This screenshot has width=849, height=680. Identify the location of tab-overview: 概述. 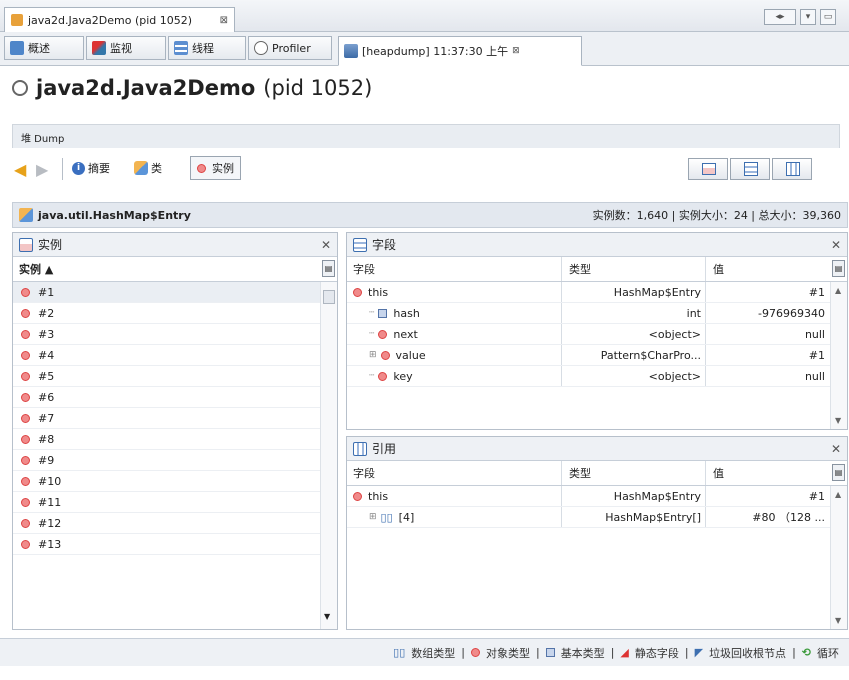
(44, 48).